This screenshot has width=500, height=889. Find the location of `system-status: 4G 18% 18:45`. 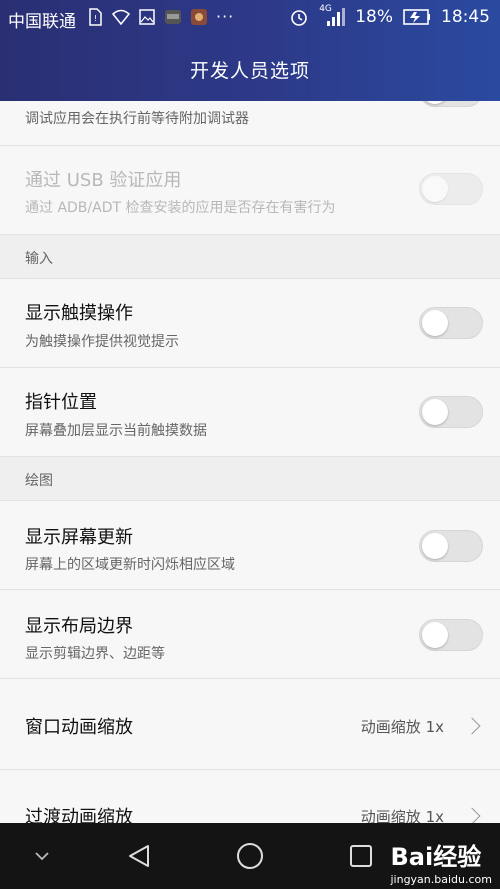

system-status: 4G 18% 18:45 is located at coordinates (389, 16).